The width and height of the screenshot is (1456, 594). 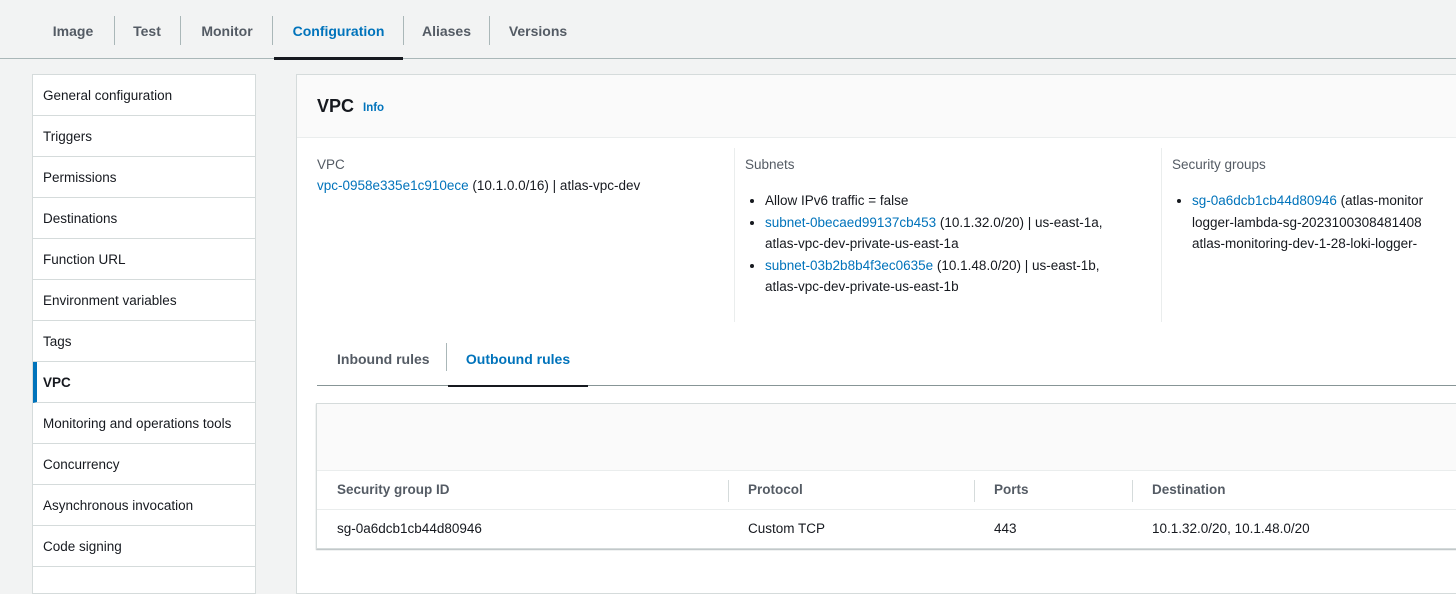 What do you see at coordinates (837, 200) in the screenshot?
I see `ipv6-setting: Allow IPv6 traffic = false` at bounding box center [837, 200].